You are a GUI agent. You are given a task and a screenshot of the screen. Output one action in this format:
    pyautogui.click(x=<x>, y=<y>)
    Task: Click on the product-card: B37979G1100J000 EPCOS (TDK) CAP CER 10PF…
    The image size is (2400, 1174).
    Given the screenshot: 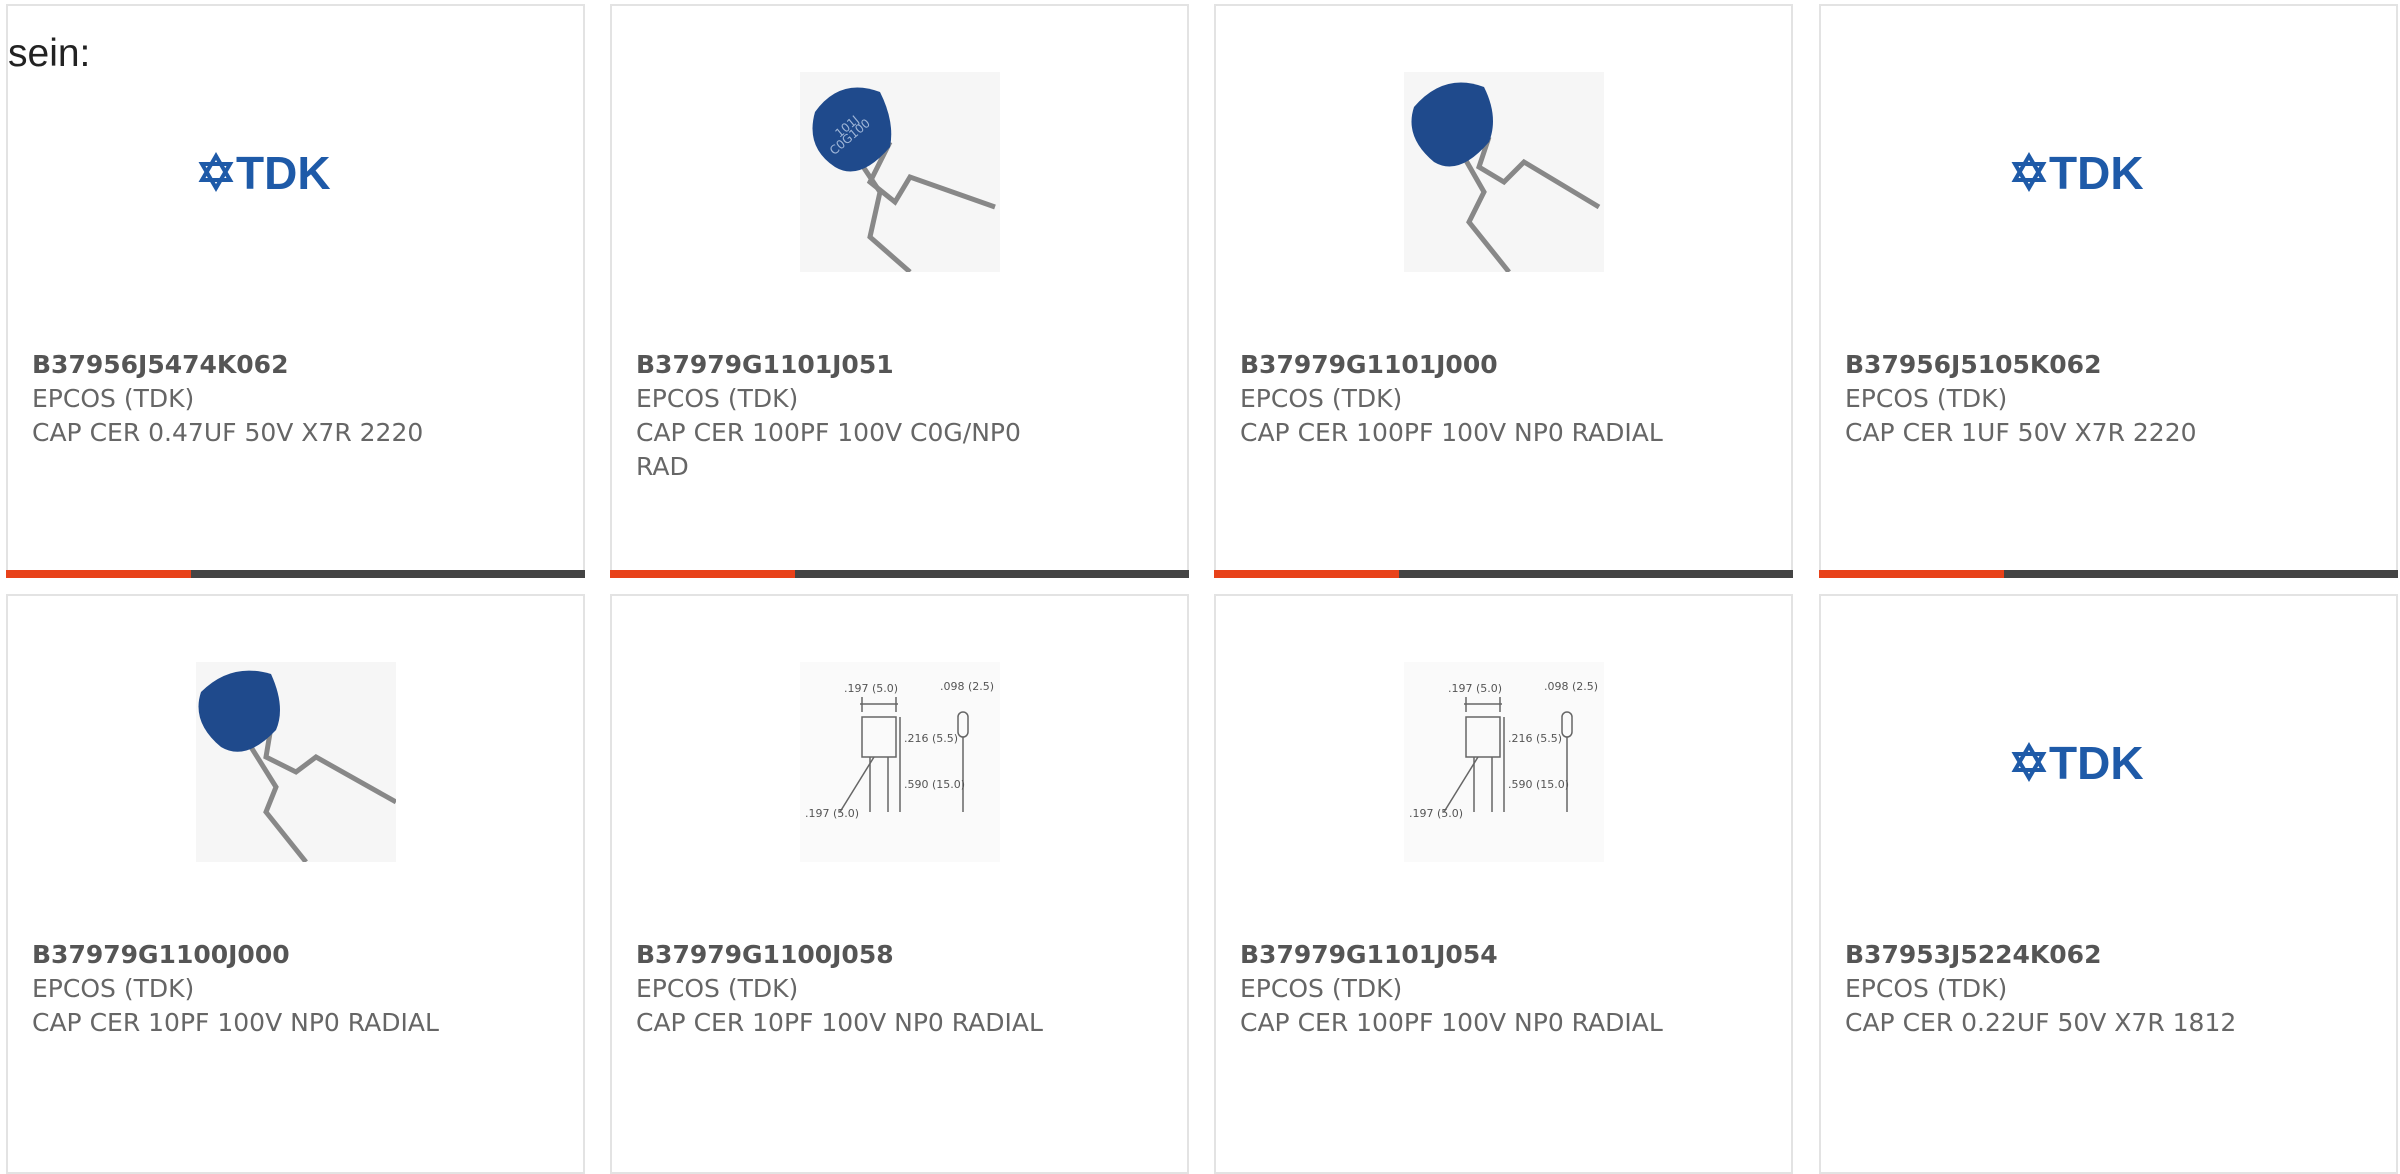 What is the action you would take?
    pyautogui.click(x=295, y=884)
    